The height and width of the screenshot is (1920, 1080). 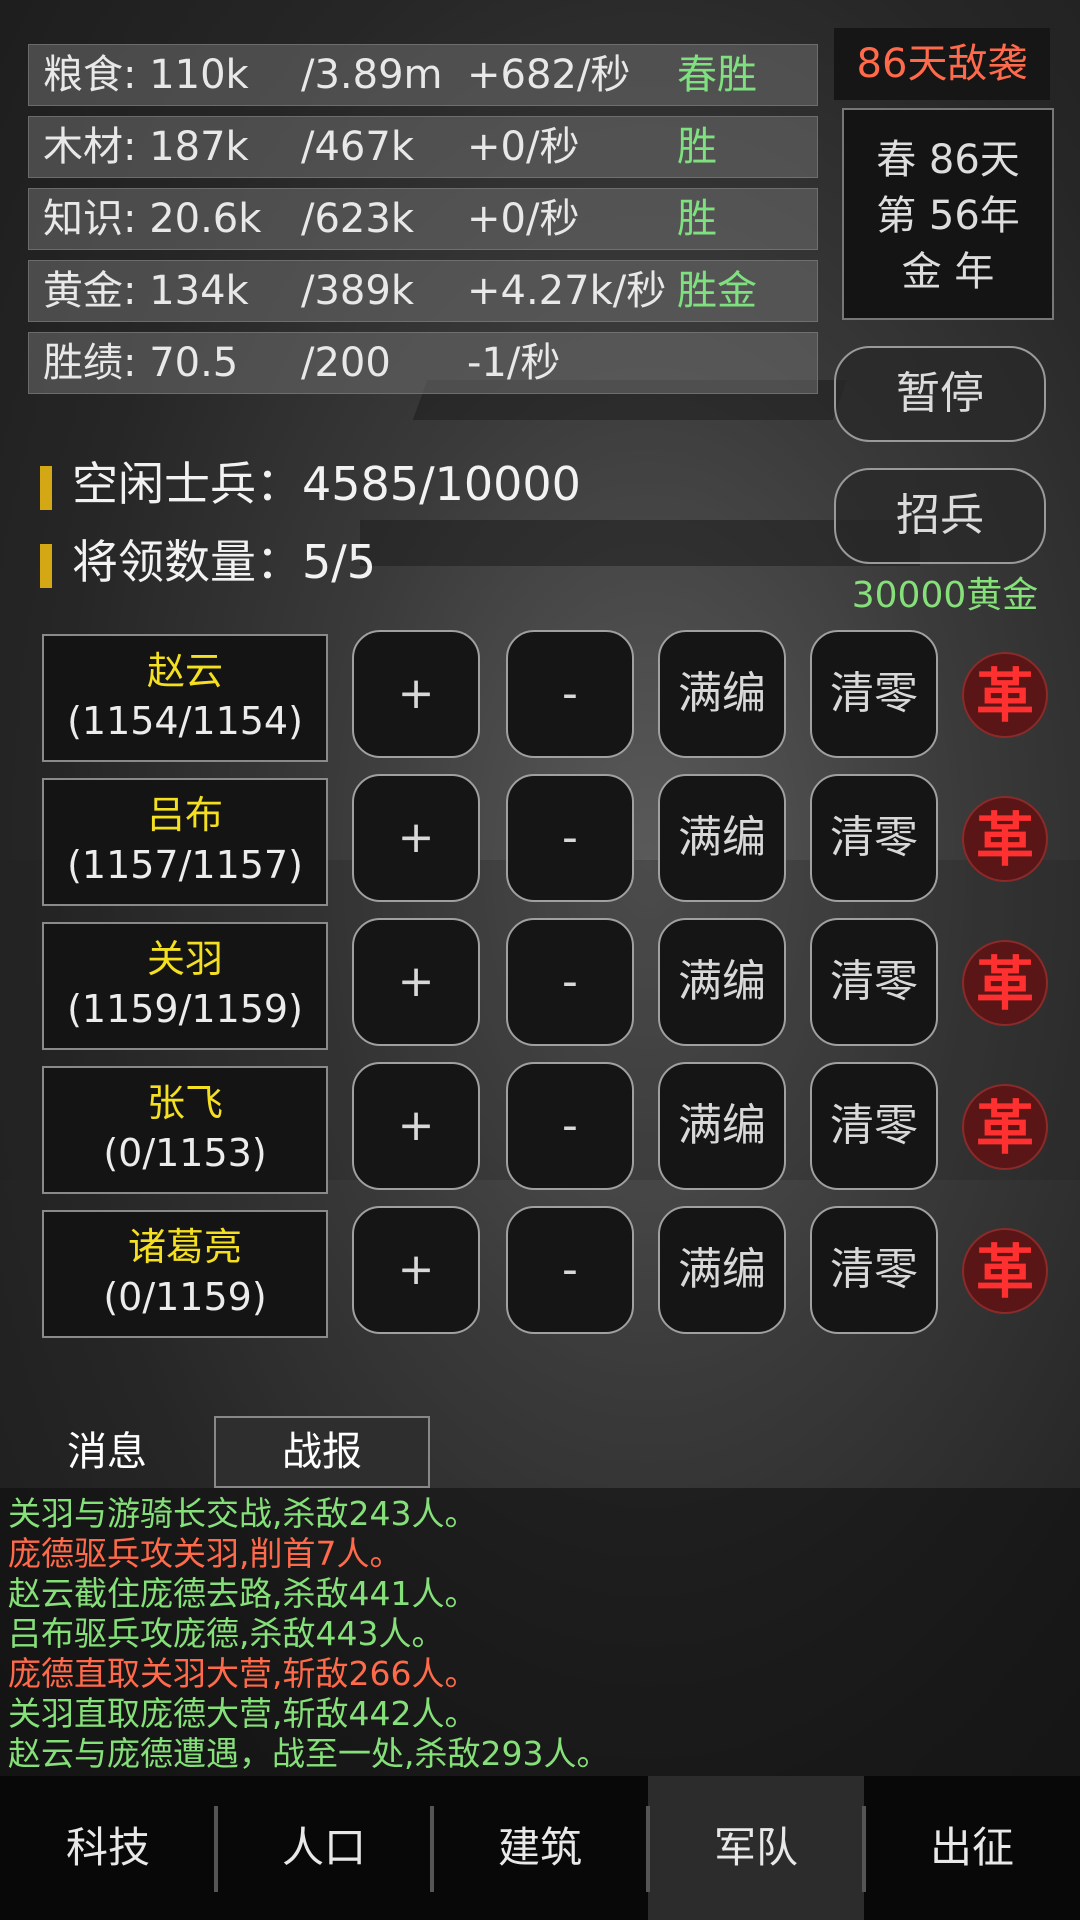 What do you see at coordinates (940, 394) in the screenshot?
I see `pause-button: 暂停` at bounding box center [940, 394].